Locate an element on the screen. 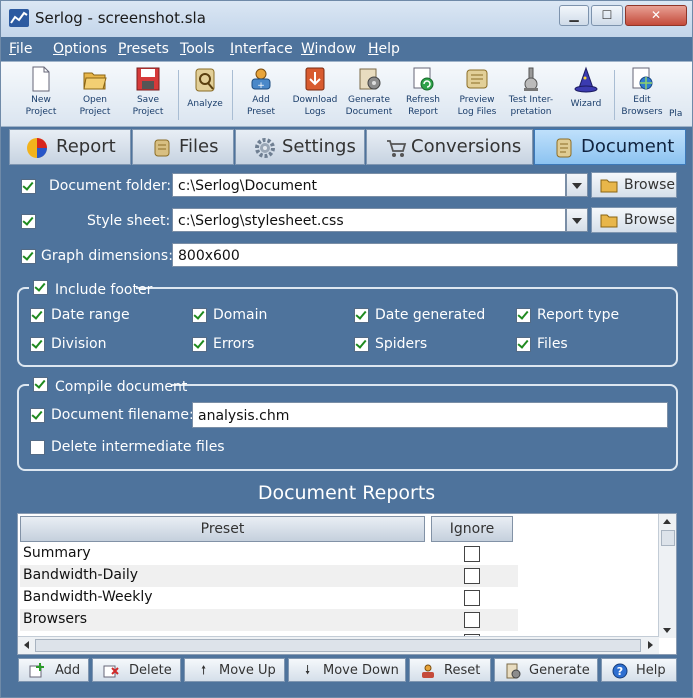 This screenshot has width=693, height=698. toolbar-label: New is located at coordinates (41, 100).